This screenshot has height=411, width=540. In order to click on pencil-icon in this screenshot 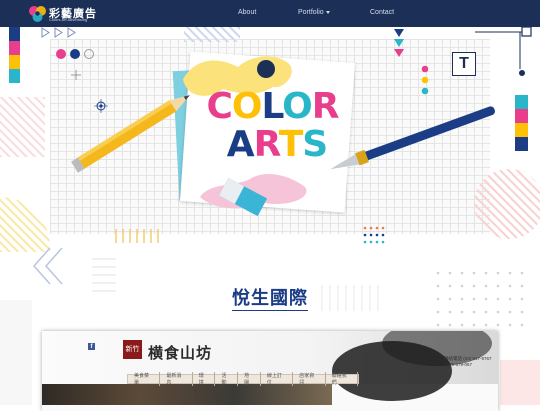, I will do `click(130, 134)`.